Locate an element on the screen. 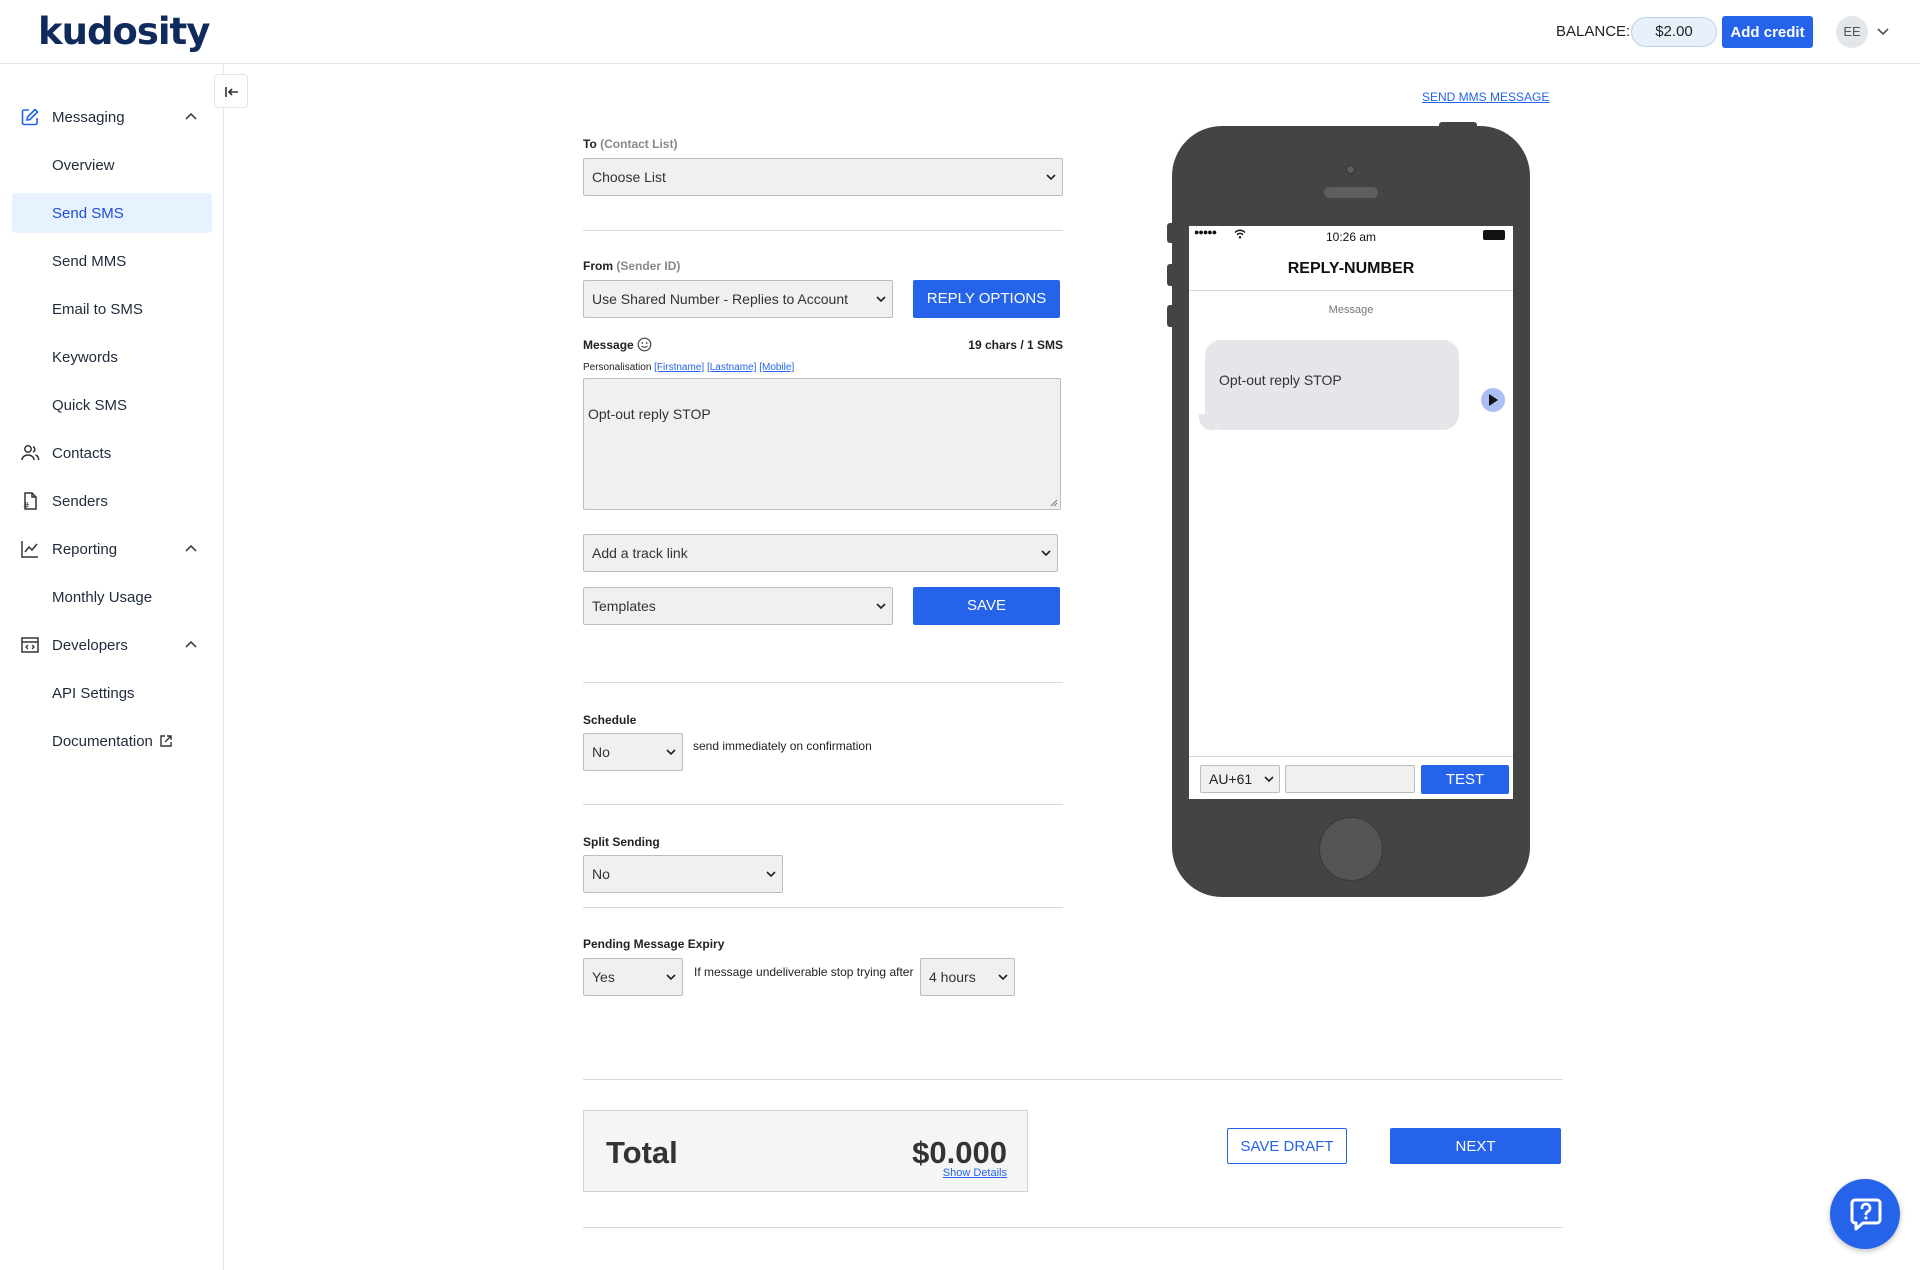 The image size is (1920, 1270). next-button: NEXT is located at coordinates (1475, 1146).